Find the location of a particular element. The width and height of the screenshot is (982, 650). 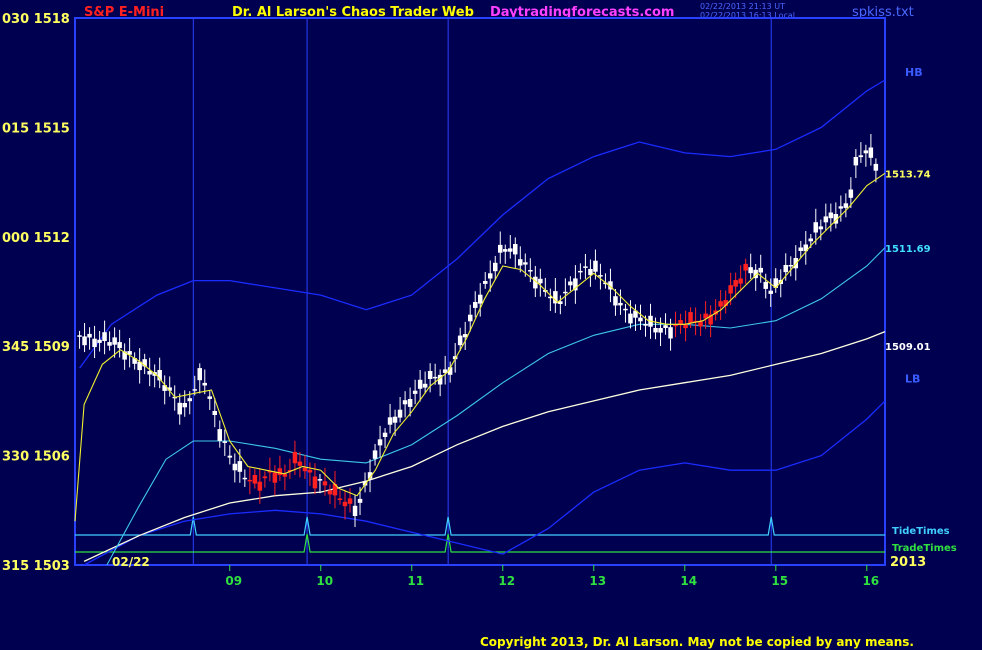

trade-times-line is located at coordinates (480, 543).